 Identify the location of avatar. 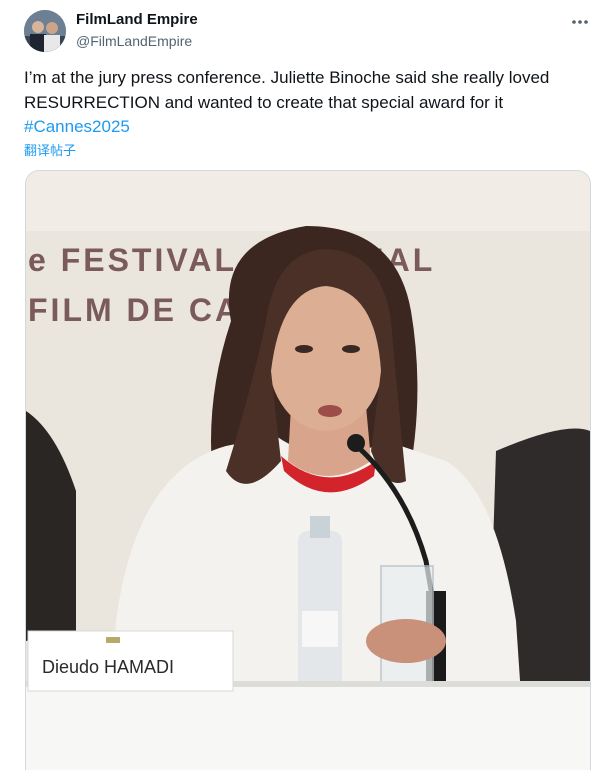
(45, 31).